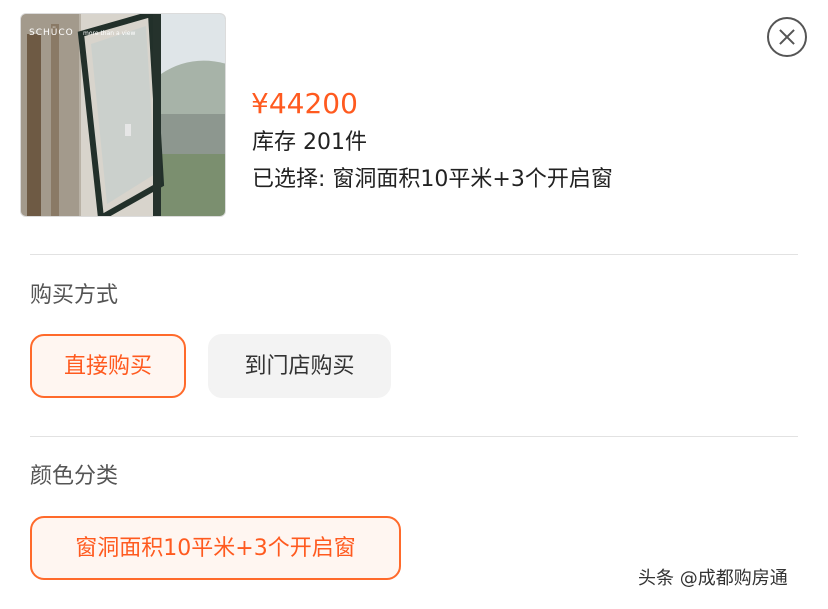 This screenshot has height=609, width=828. What do you see at coordinates (108, 366) in the screenshot?
I see `option-direct-purchase: 直接购买` at bounding box center [108, 366].